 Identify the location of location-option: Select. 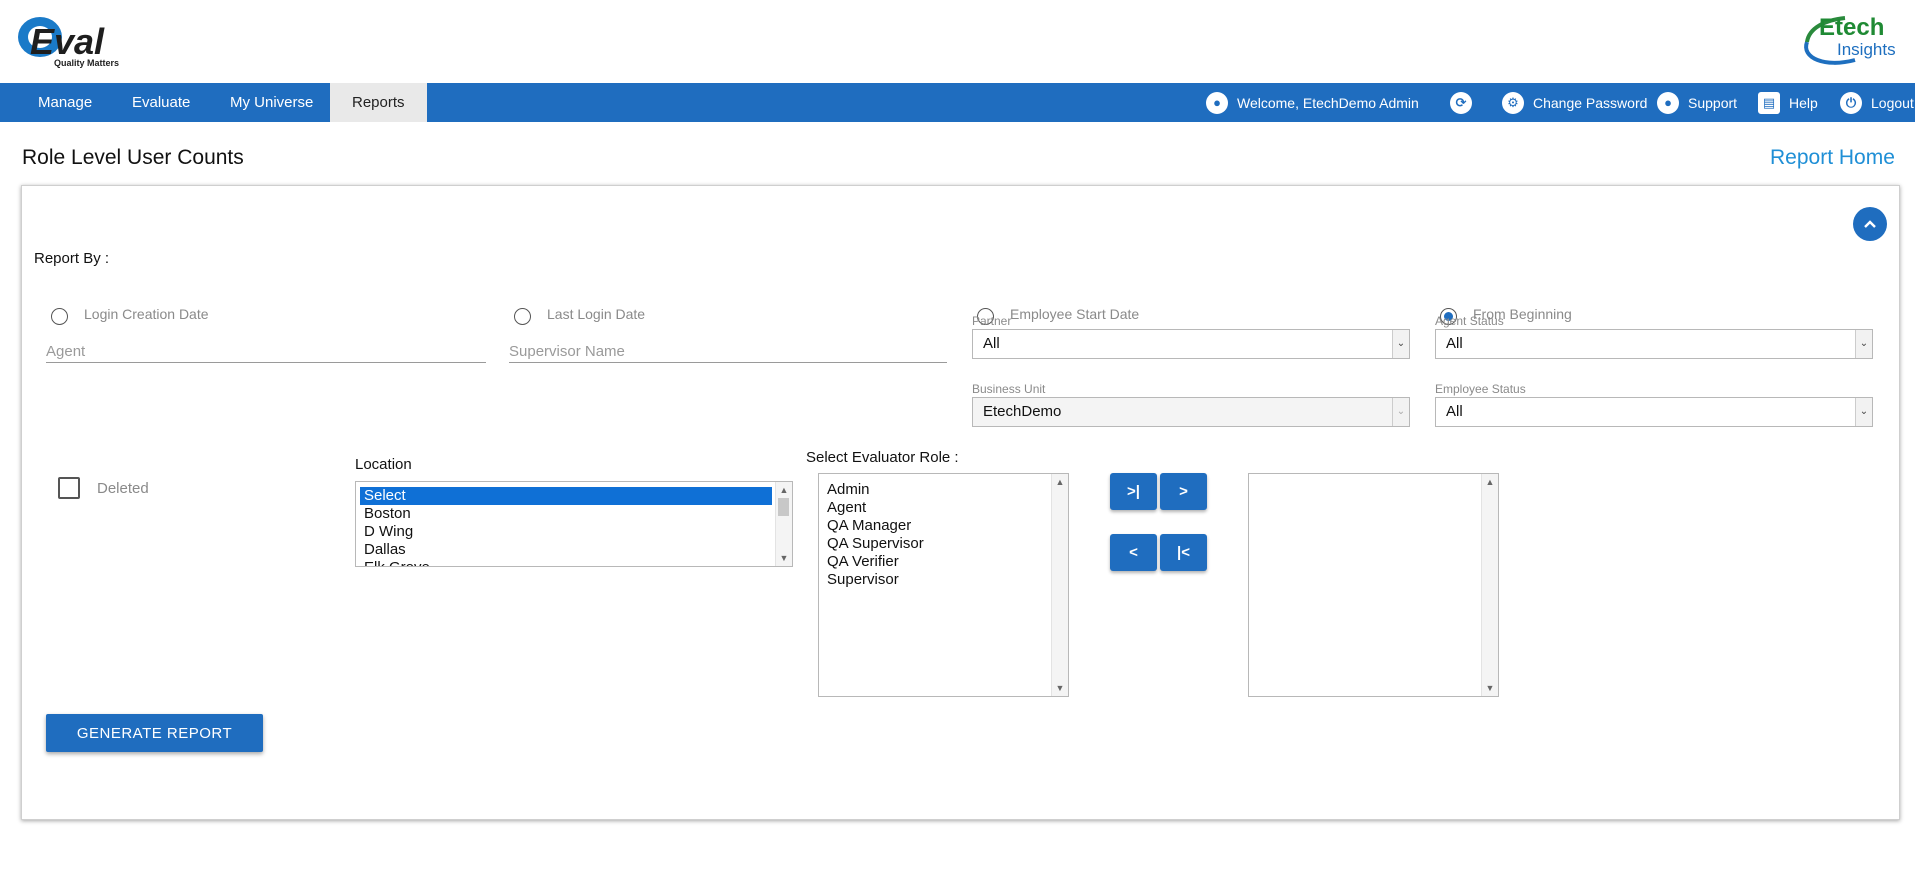
(566, 496).